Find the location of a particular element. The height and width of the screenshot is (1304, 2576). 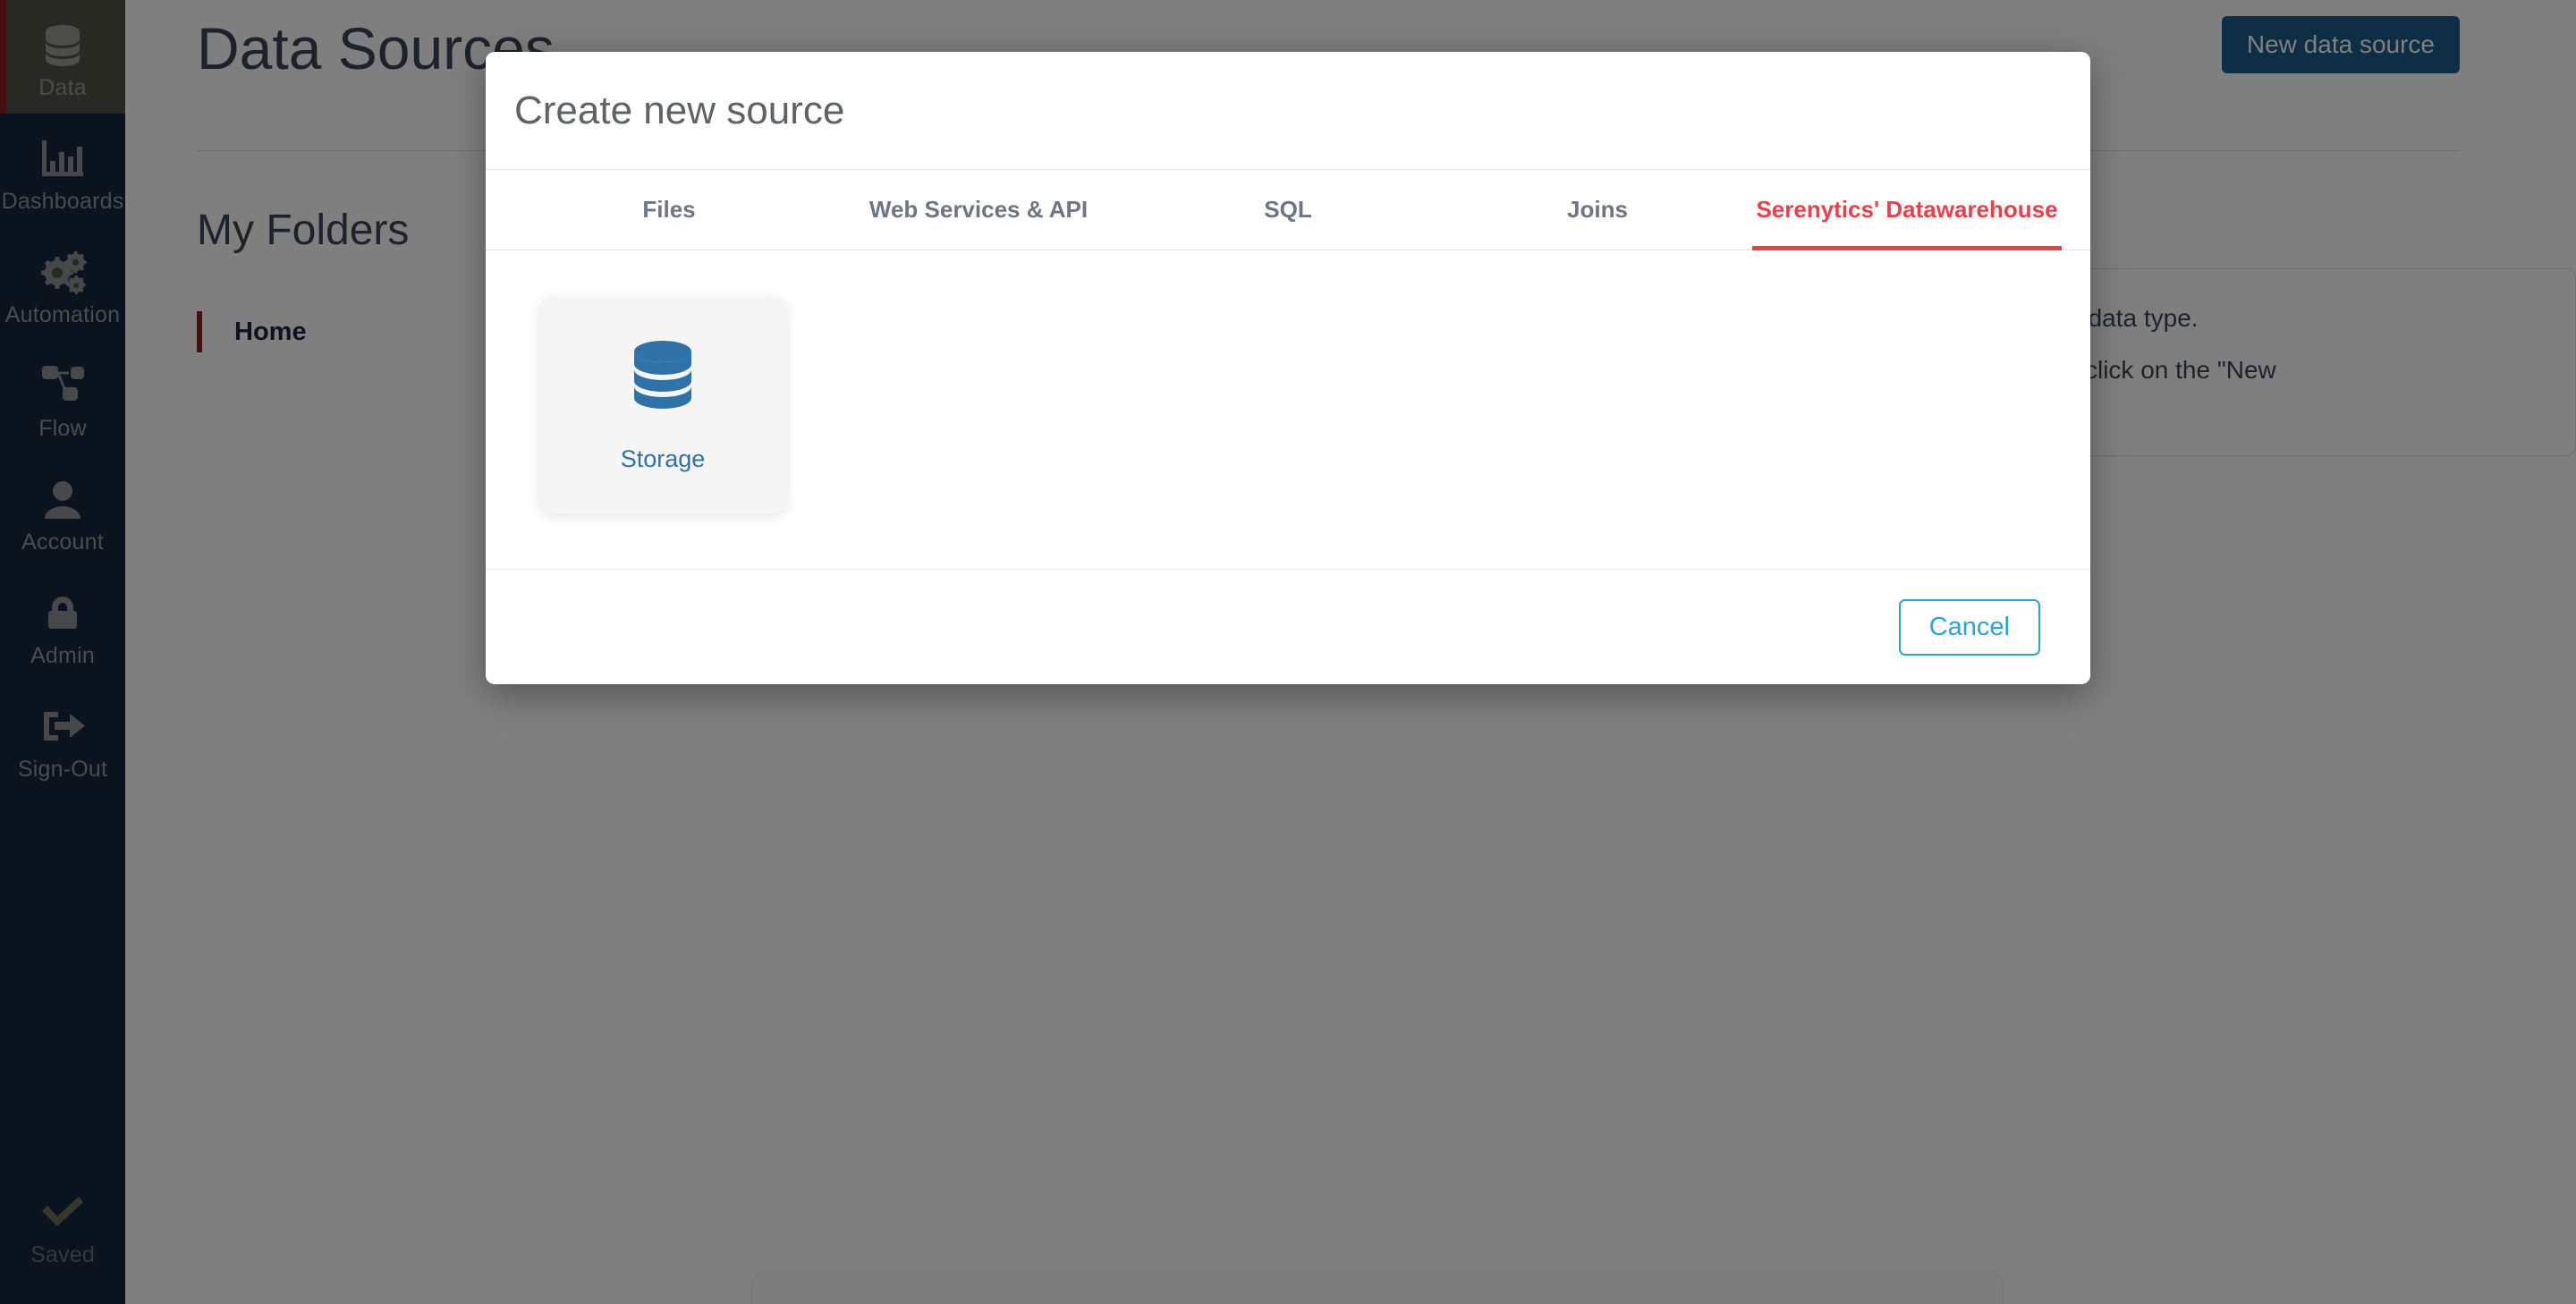

source-card-storage: Storage is located at coordinates (662, 405).